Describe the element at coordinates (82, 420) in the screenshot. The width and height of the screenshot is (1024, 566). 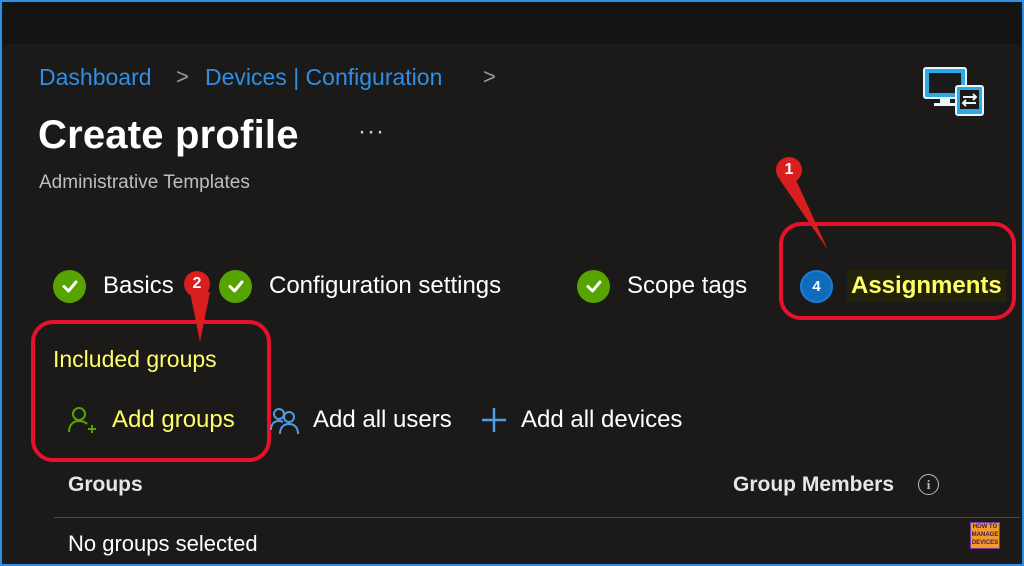
I see `add-group-icon` at that location.